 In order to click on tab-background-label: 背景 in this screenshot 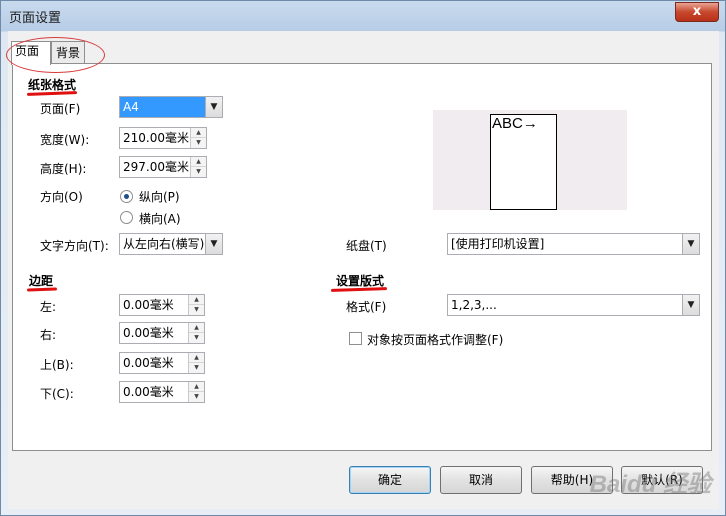, I will do `click(68, 53)`.